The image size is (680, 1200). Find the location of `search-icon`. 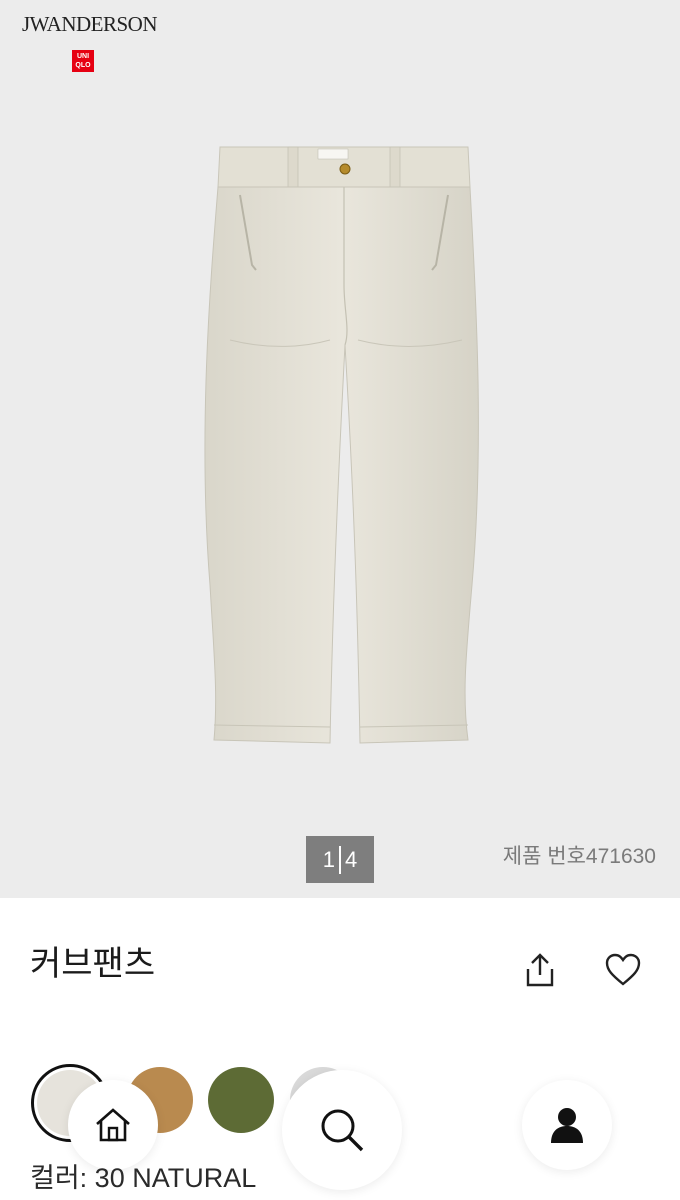

search-icon is located at coordinates (342, 1130).